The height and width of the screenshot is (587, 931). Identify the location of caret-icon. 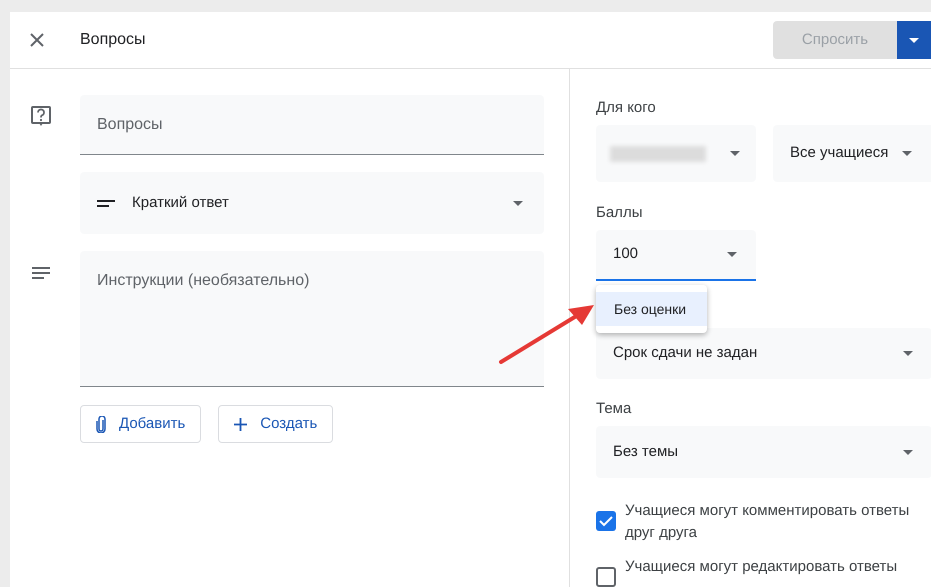
(914, 40).